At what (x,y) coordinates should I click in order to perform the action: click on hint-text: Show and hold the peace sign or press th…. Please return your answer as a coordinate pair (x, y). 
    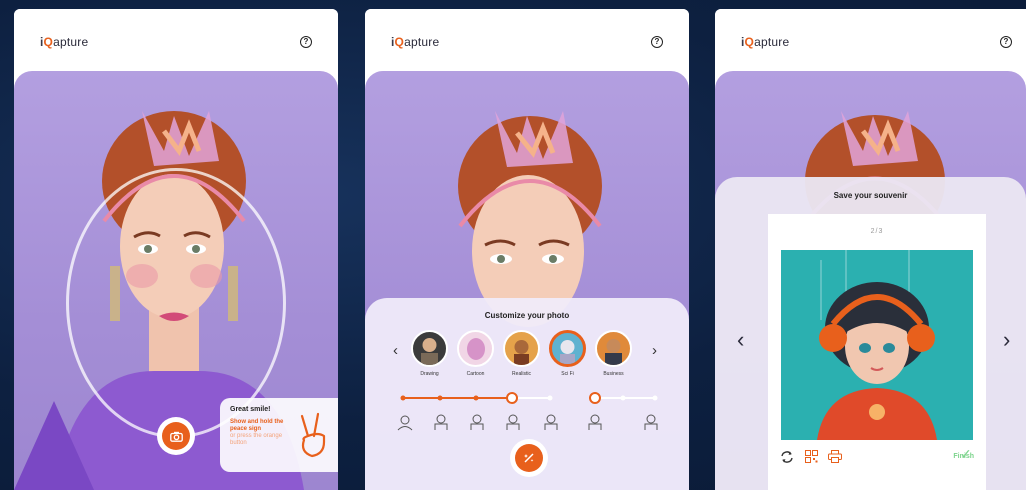
    Looking at the image, I should click on (257, 432).